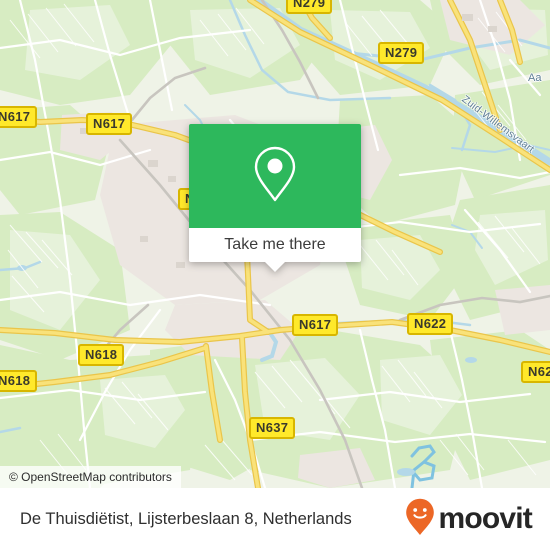 This screenshot has width=550, height=550. Describe the element at coordinates (535, 372) in the screenshot. I see `road-shield-n622-east-edge: N622` at that location.